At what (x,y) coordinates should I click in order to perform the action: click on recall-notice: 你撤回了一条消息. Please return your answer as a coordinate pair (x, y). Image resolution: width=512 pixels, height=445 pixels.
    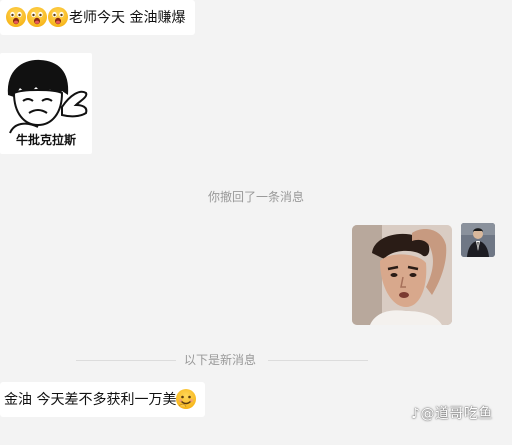
    Looking at the image, I should click on (255, 197).